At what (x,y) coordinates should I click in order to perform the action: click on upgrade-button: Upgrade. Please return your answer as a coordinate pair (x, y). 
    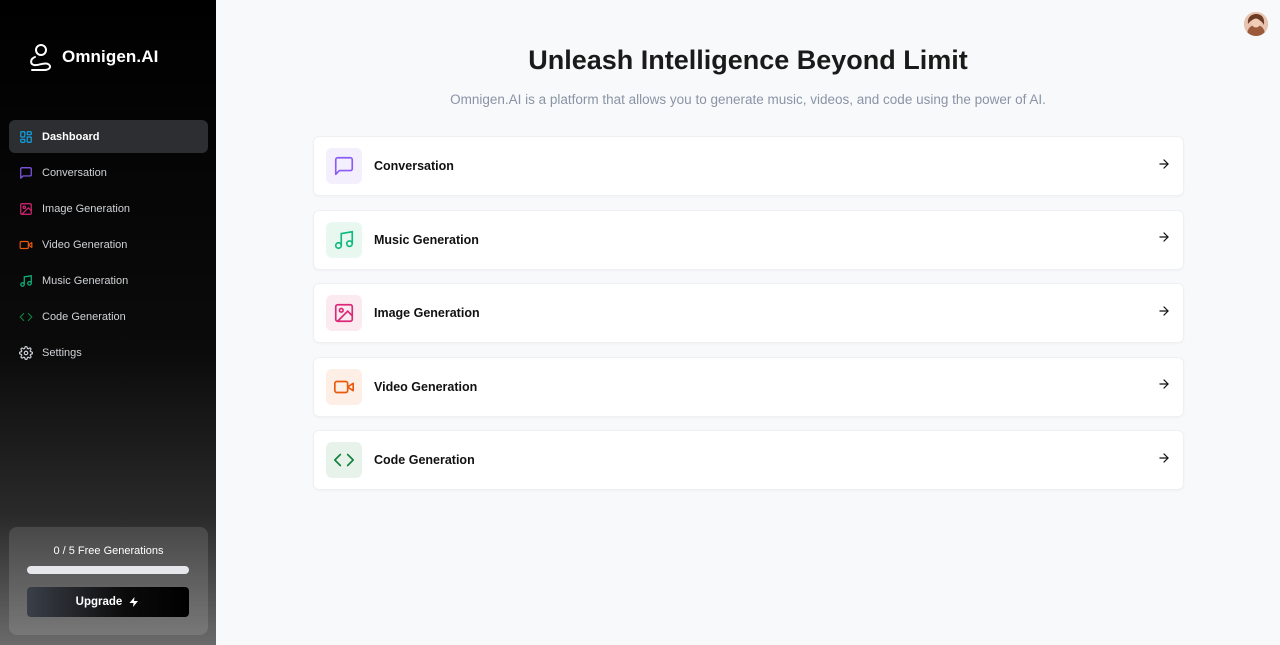
    Looking at the image, I should click on (108, 602).